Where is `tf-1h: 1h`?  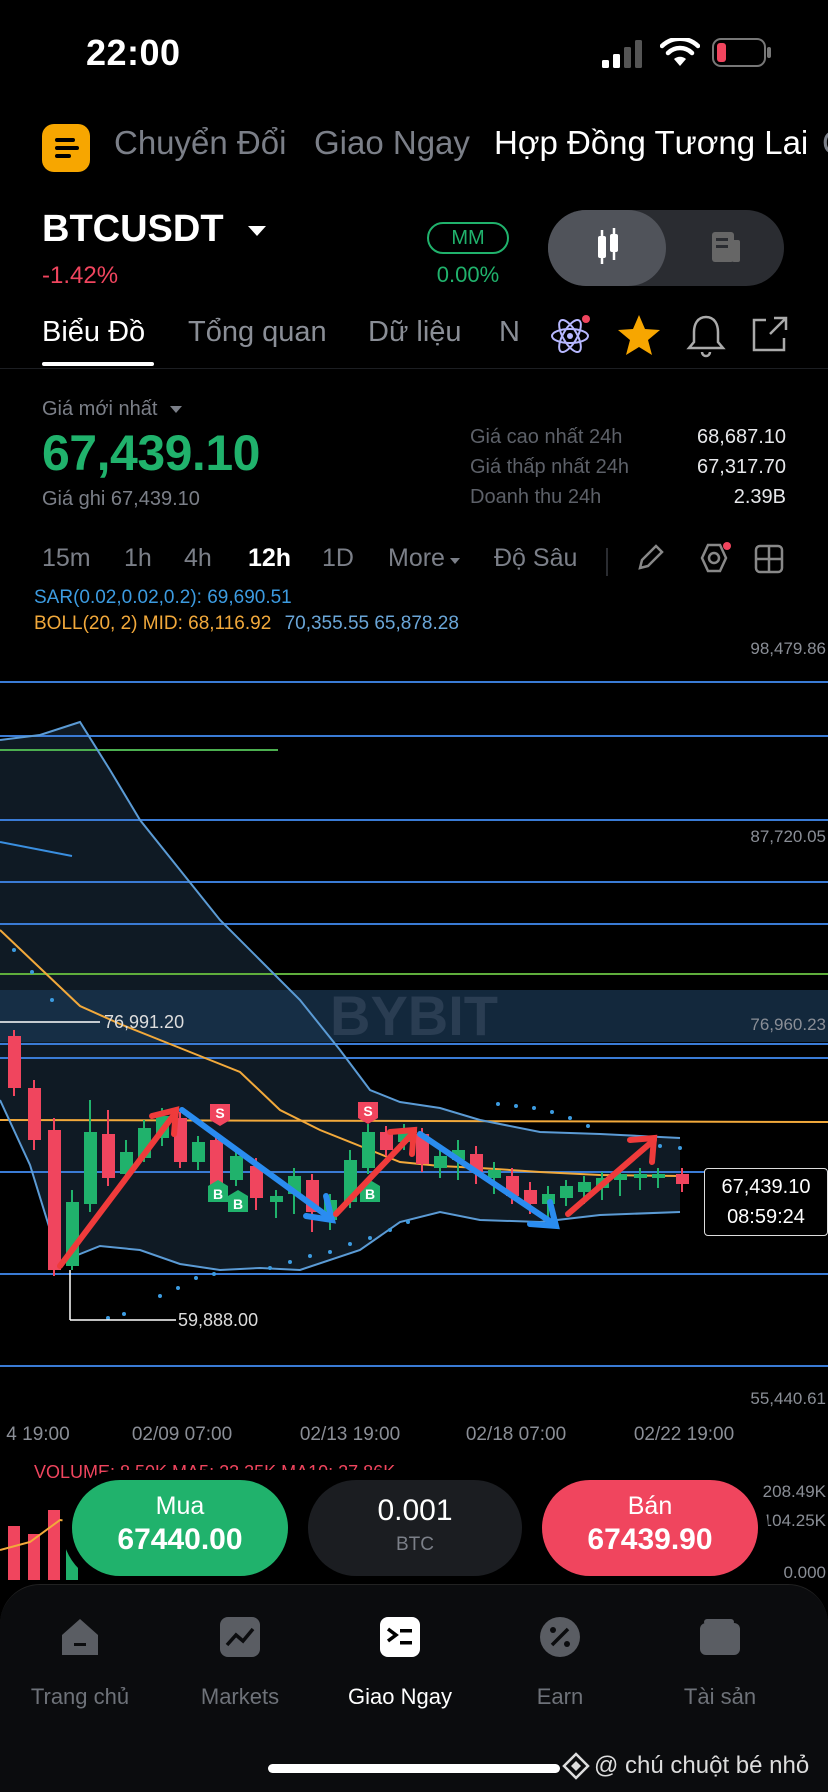
tf-1h: 1h is located at coordinates (138, 558).